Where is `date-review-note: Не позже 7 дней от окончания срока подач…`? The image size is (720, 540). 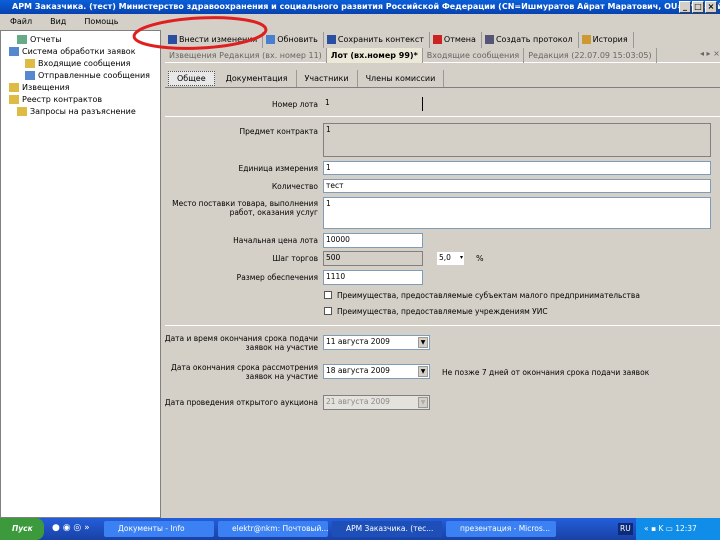
date-review-note: Не позже 7 дней от окончания срока подач… is located at coordinates (546, 372).